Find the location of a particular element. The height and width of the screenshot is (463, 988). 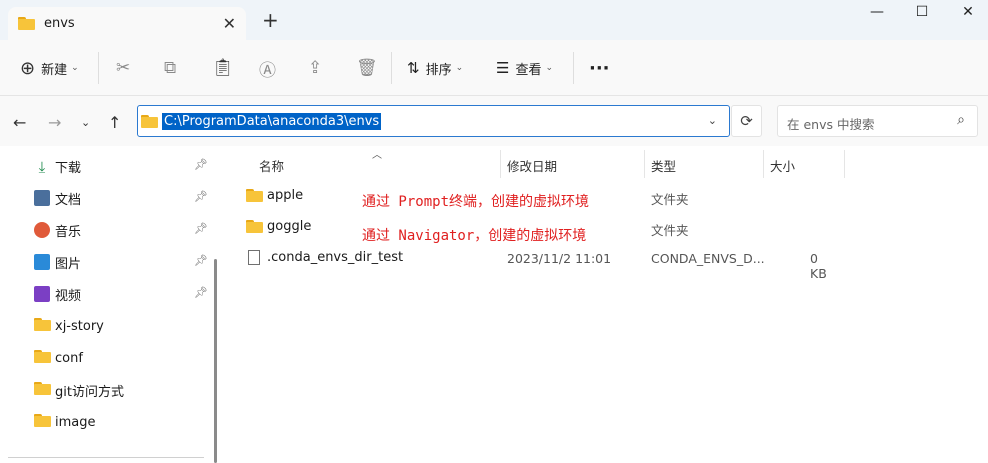

sort-button-label: 排序 is located at coordinates (438, 70).